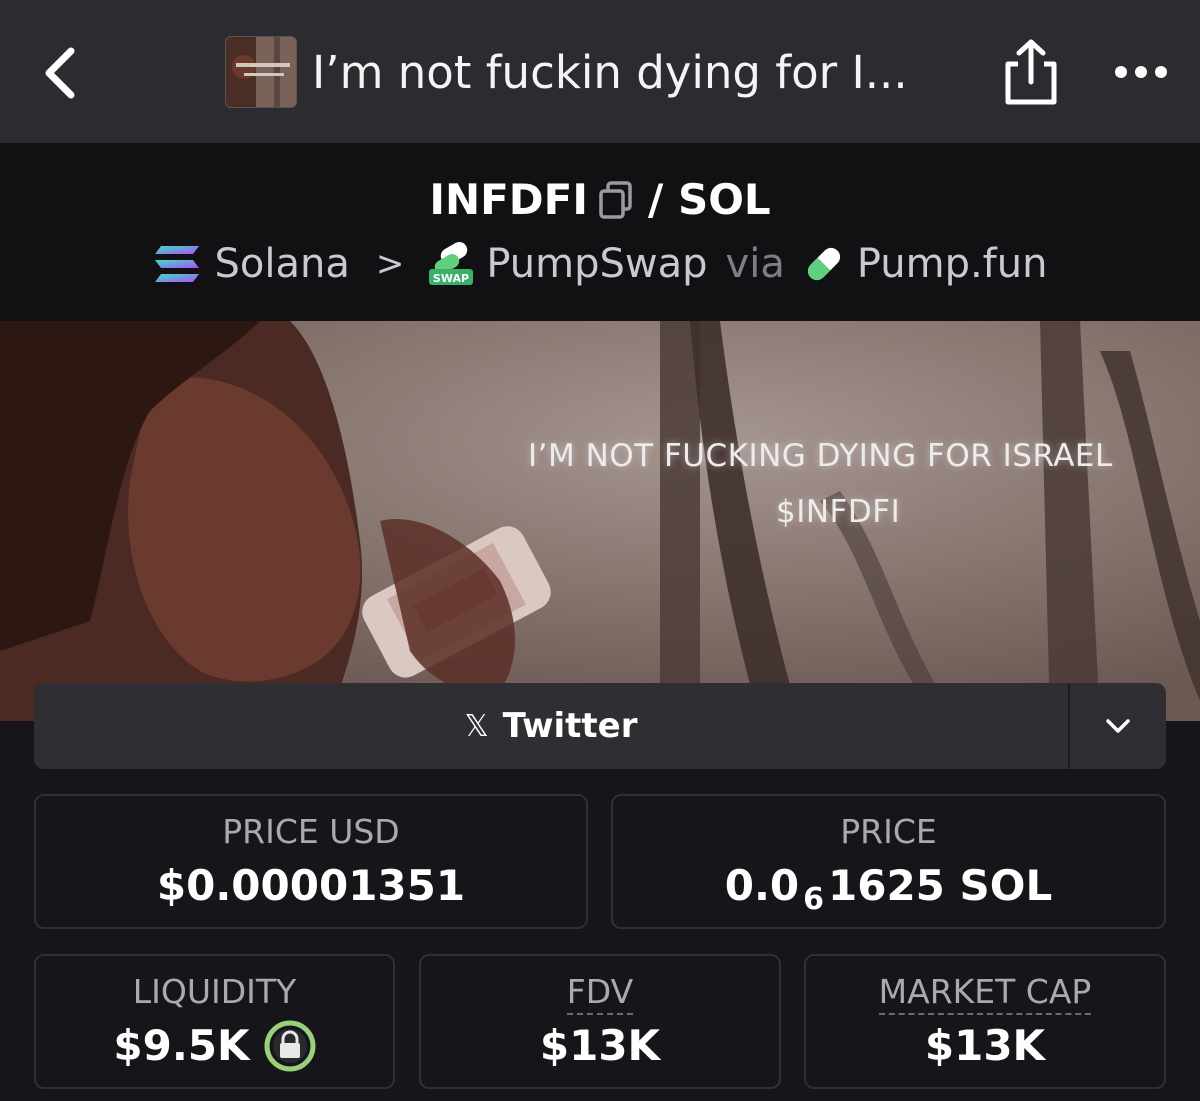 This screenshot has width=1200, height=1101. Describe the element at coordinates (820, 456) in the screenshot. I see `banner-caption-line1: I’M NOT FUCKING DYING FOR ISRAEL` at that location.